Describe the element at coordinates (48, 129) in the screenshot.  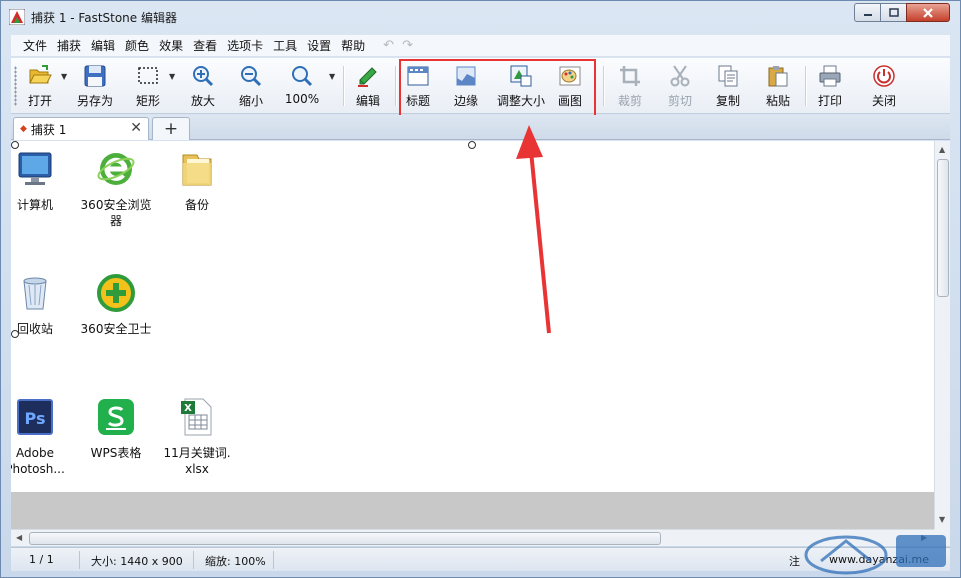
I see `tab-label: 捕获 1` at that location.